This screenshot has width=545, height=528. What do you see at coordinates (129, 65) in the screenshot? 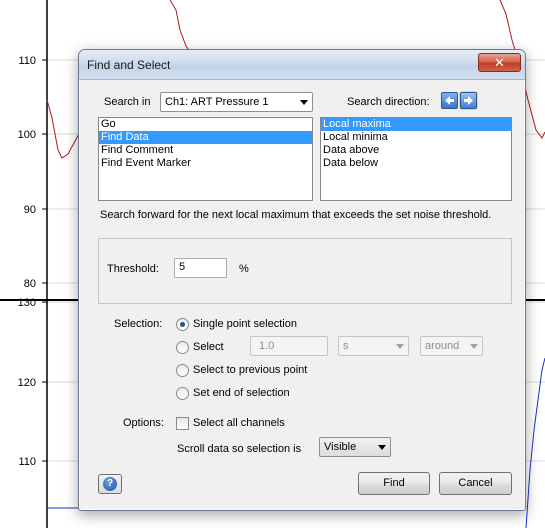
I see `dialog-title: Find and Select` at bounding box center [129, 65].